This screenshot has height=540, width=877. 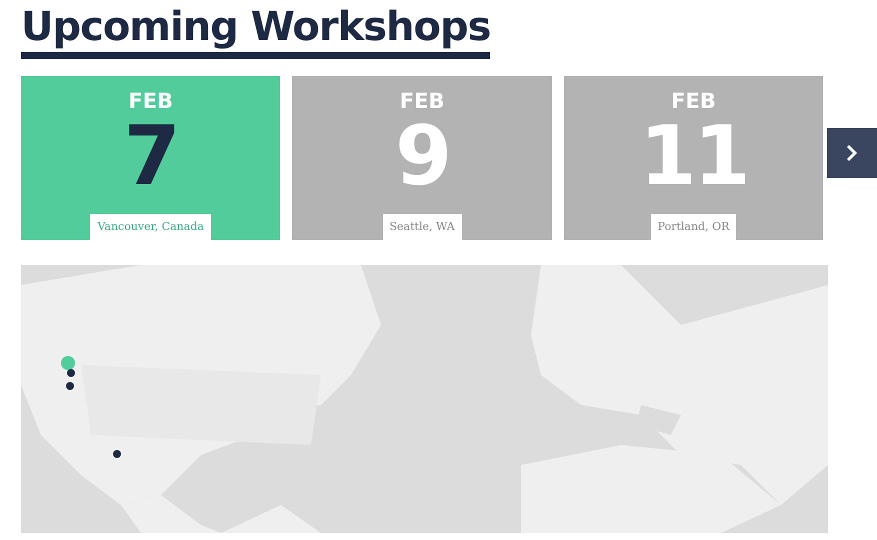 I want to click on workshop-card: FEB 7 Vancouver, Canada, so click(x=150, y=158).